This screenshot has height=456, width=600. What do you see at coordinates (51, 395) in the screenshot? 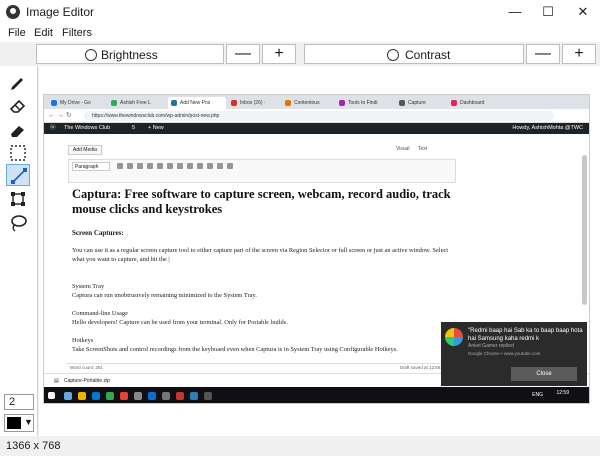
I see `start-icon` at bounding box center [51, 395].